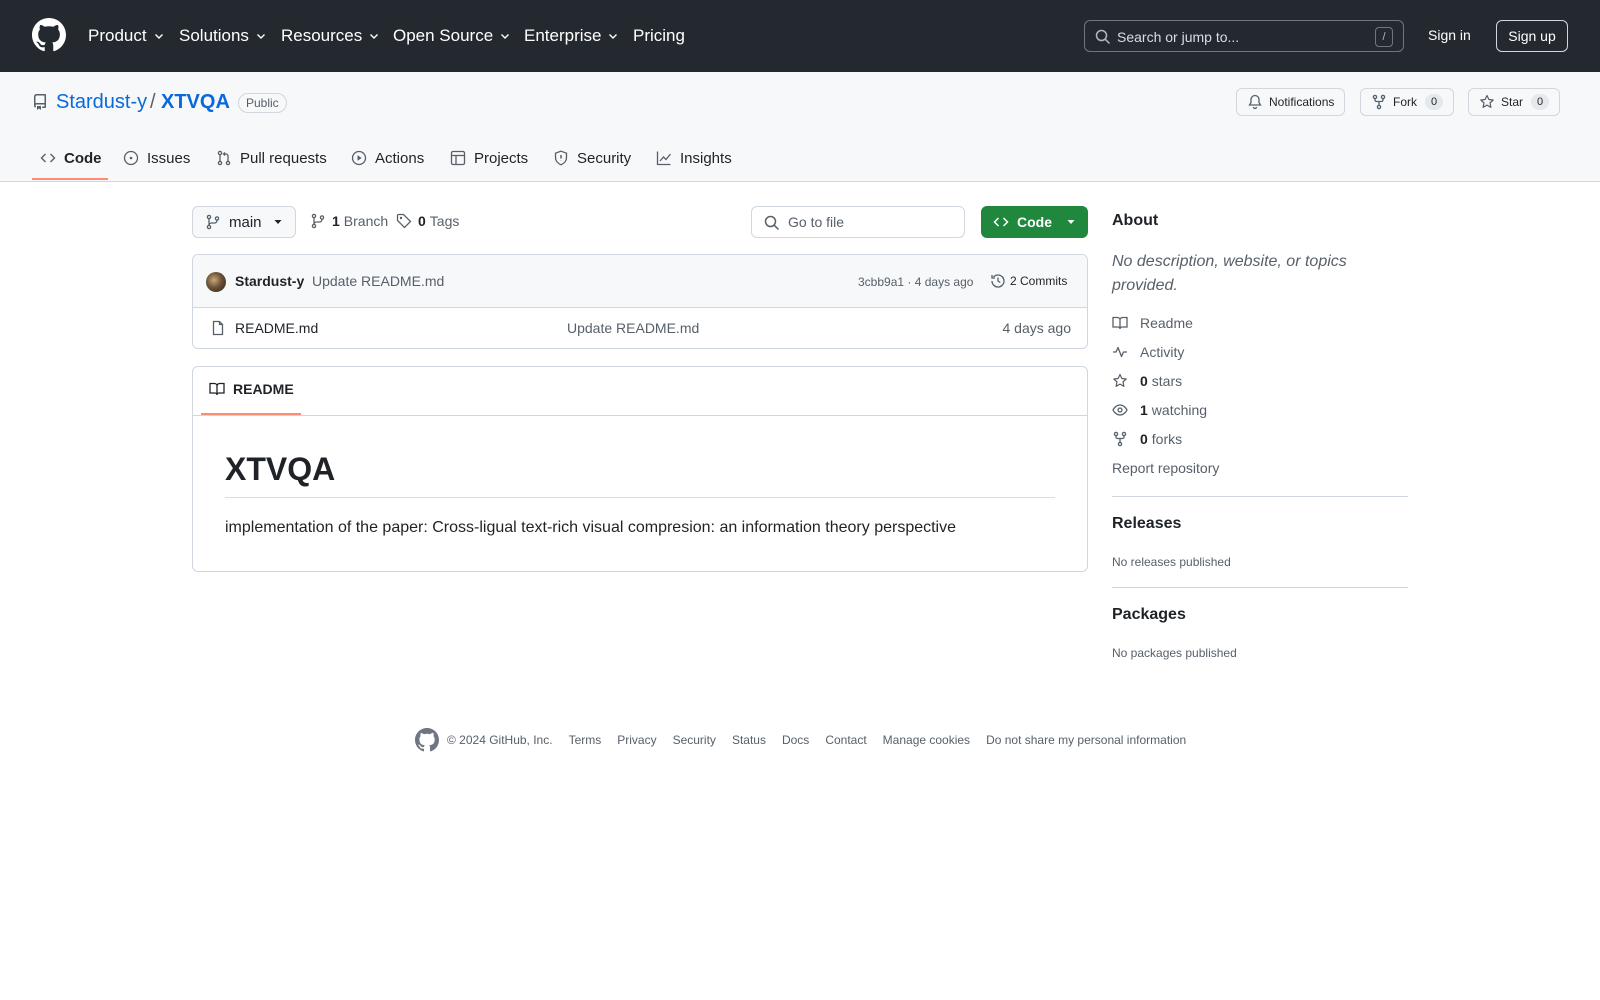  Describe the element at coordinates (1162, 352) in the screenshot. I see `activity-link-label: Activity` at that location.